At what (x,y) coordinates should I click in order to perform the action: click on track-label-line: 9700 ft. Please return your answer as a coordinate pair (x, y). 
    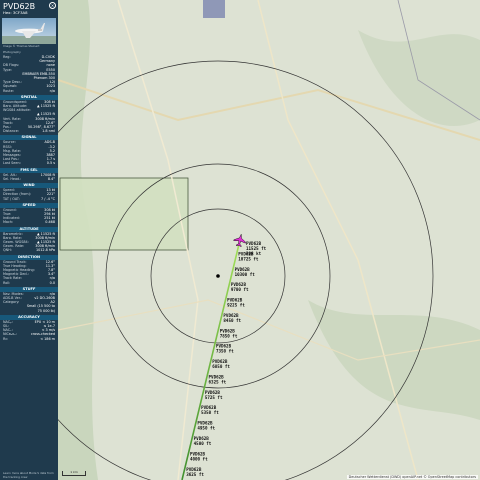
    Looking at the image, I should click on (240, 289).